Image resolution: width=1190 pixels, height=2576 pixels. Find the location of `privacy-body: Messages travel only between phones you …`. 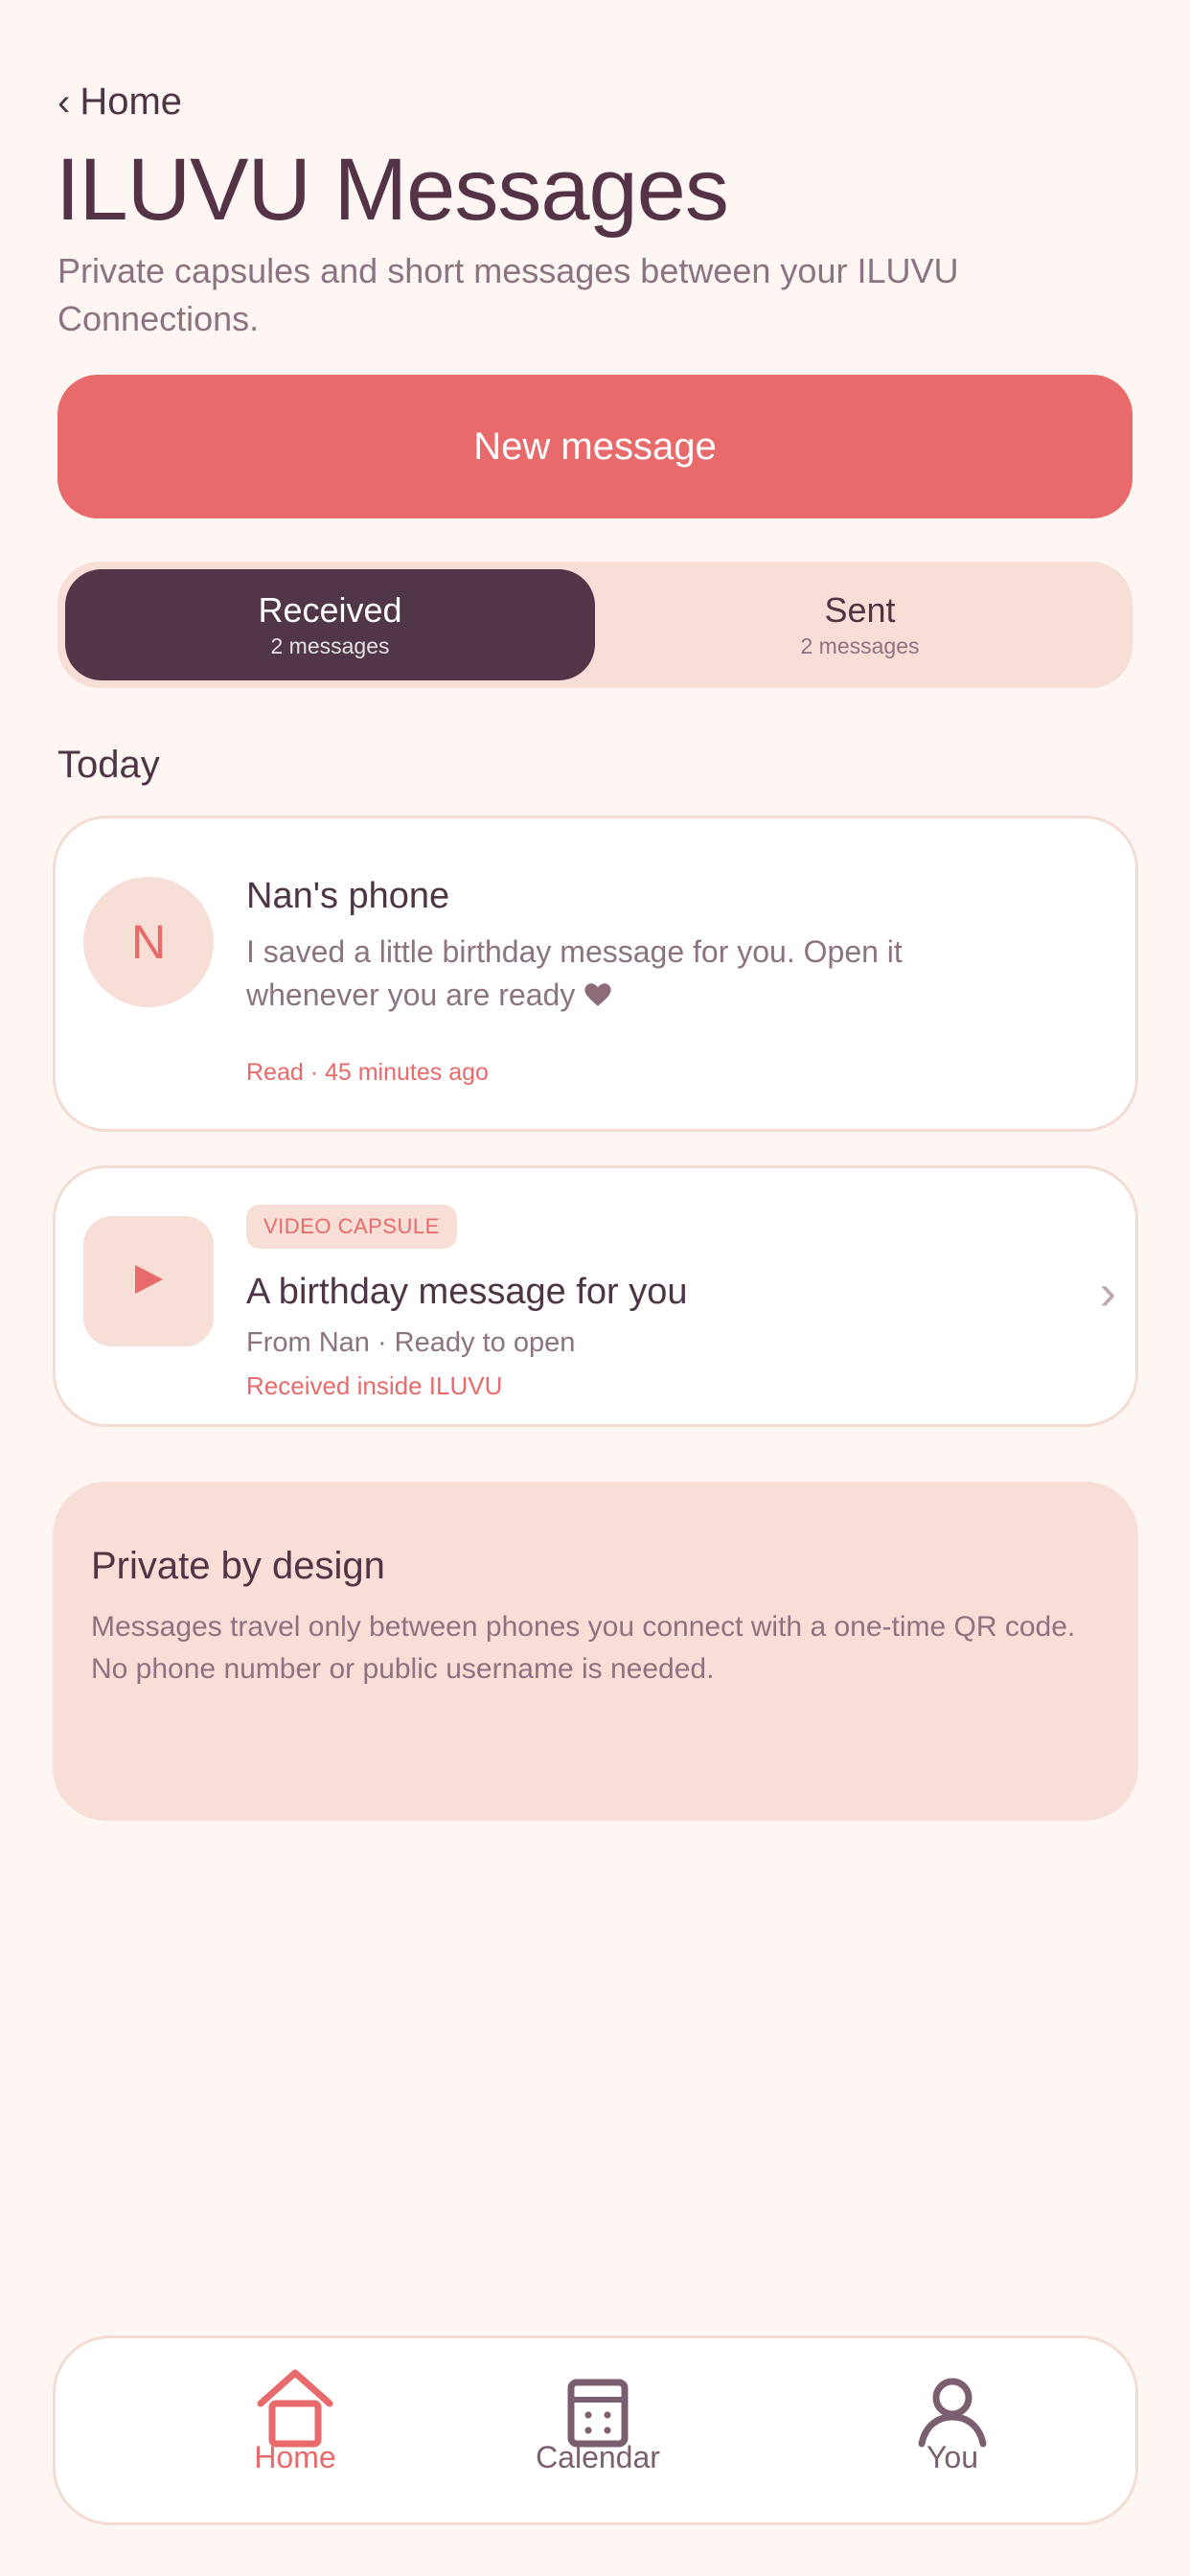

privacy-body: Messages travel only between phones you … is located at coordinates (584, 1648).